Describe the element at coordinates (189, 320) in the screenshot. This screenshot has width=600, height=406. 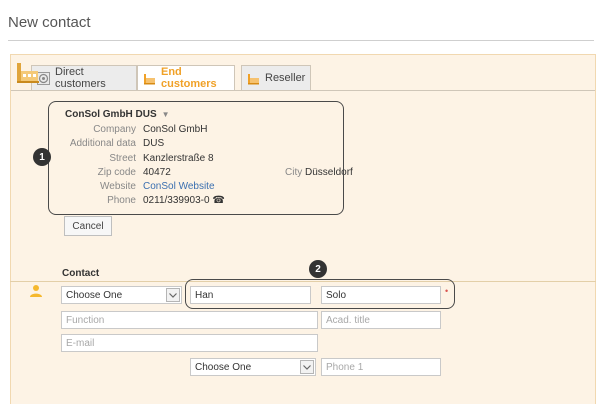
I see `function-input: Function` at that location.